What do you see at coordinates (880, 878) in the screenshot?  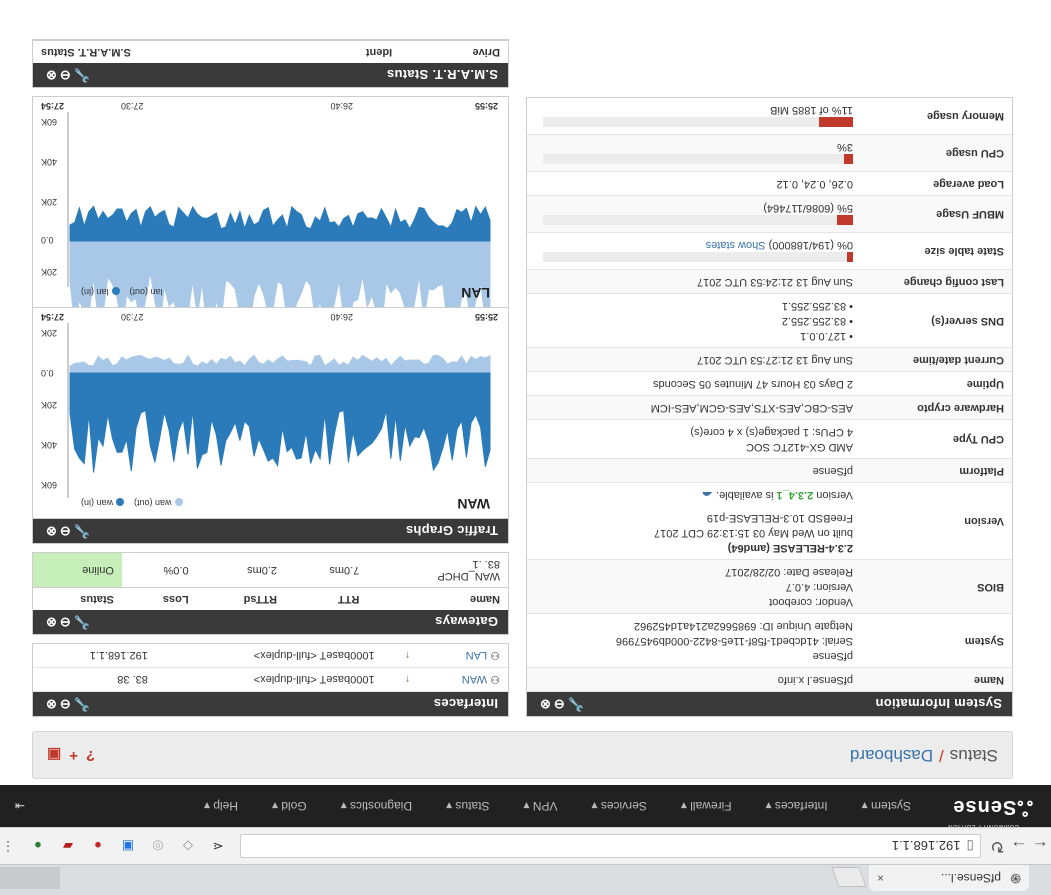 I see `tab-close-icon: ×` at bounding box center [880, 878].